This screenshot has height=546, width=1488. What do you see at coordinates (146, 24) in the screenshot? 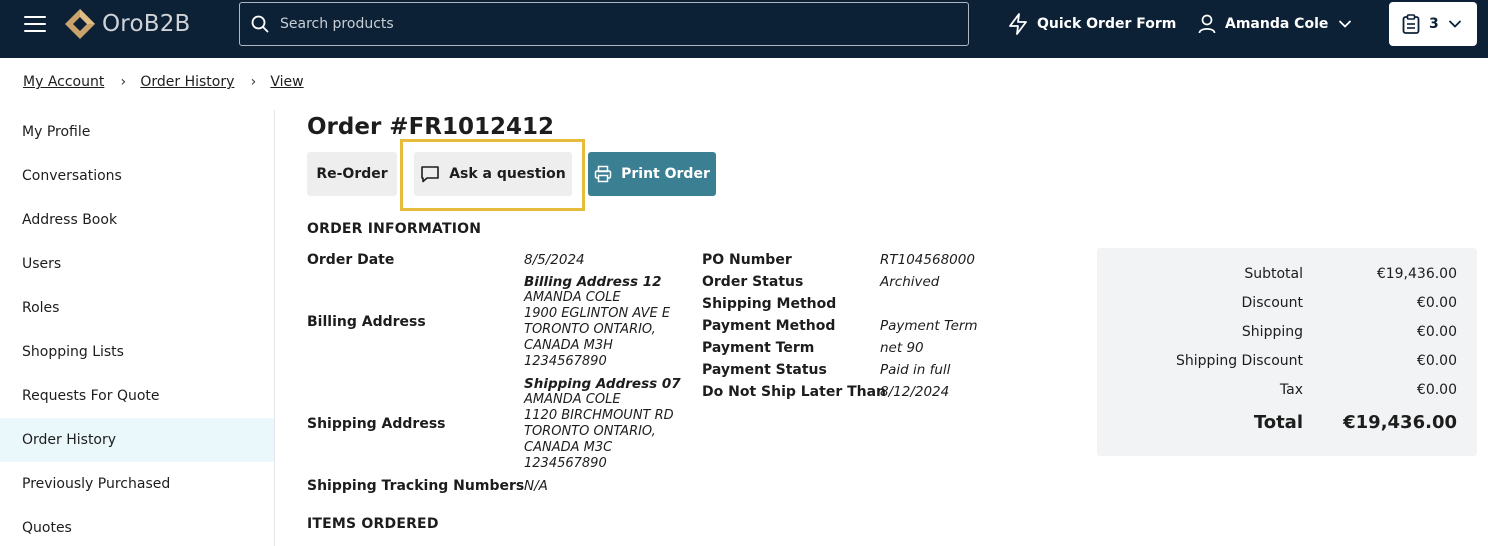
I see `logo-text: OroB2B` at bounding box center [146, 24].